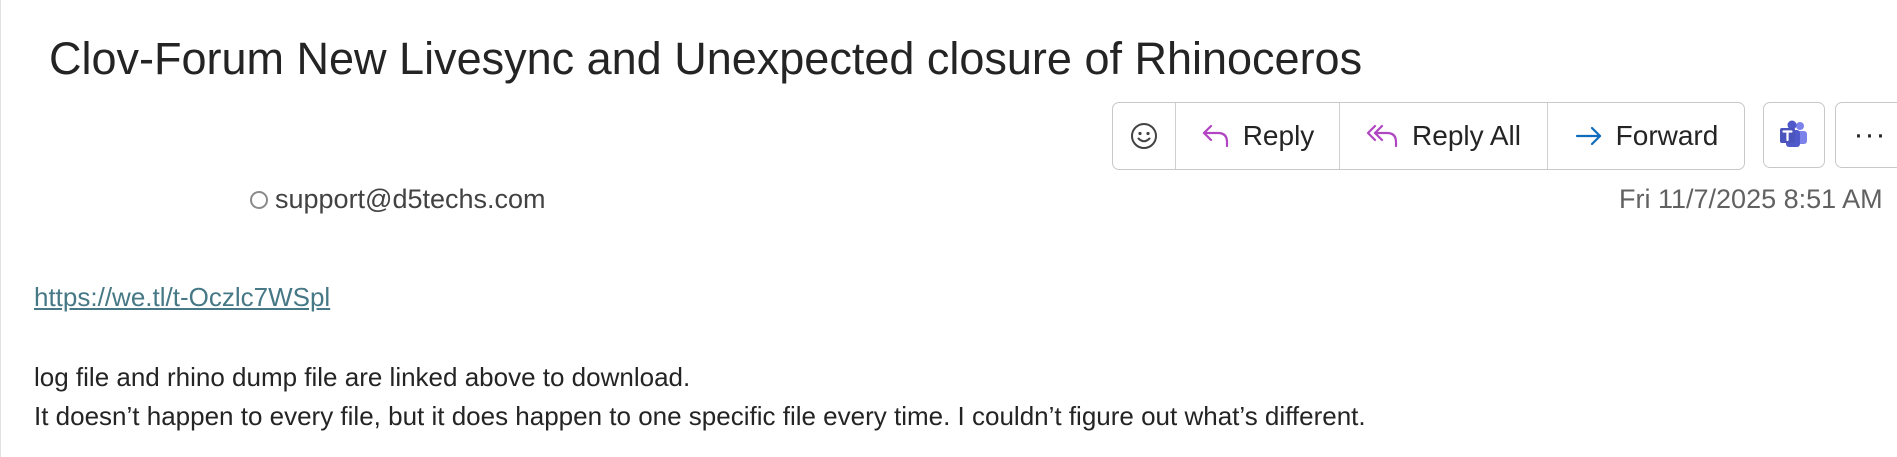  What do you see at coordinates (259, 199) in the screenshot?
I see `presence-status-icon` at bounding box center [259, 199].